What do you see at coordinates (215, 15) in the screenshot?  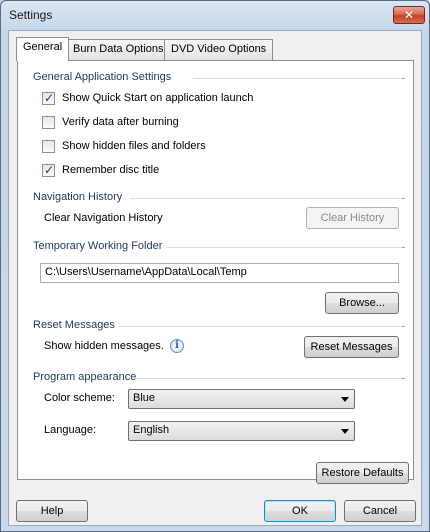 I see `title-bar: Settings ✕` at bounding box center [215, 15].